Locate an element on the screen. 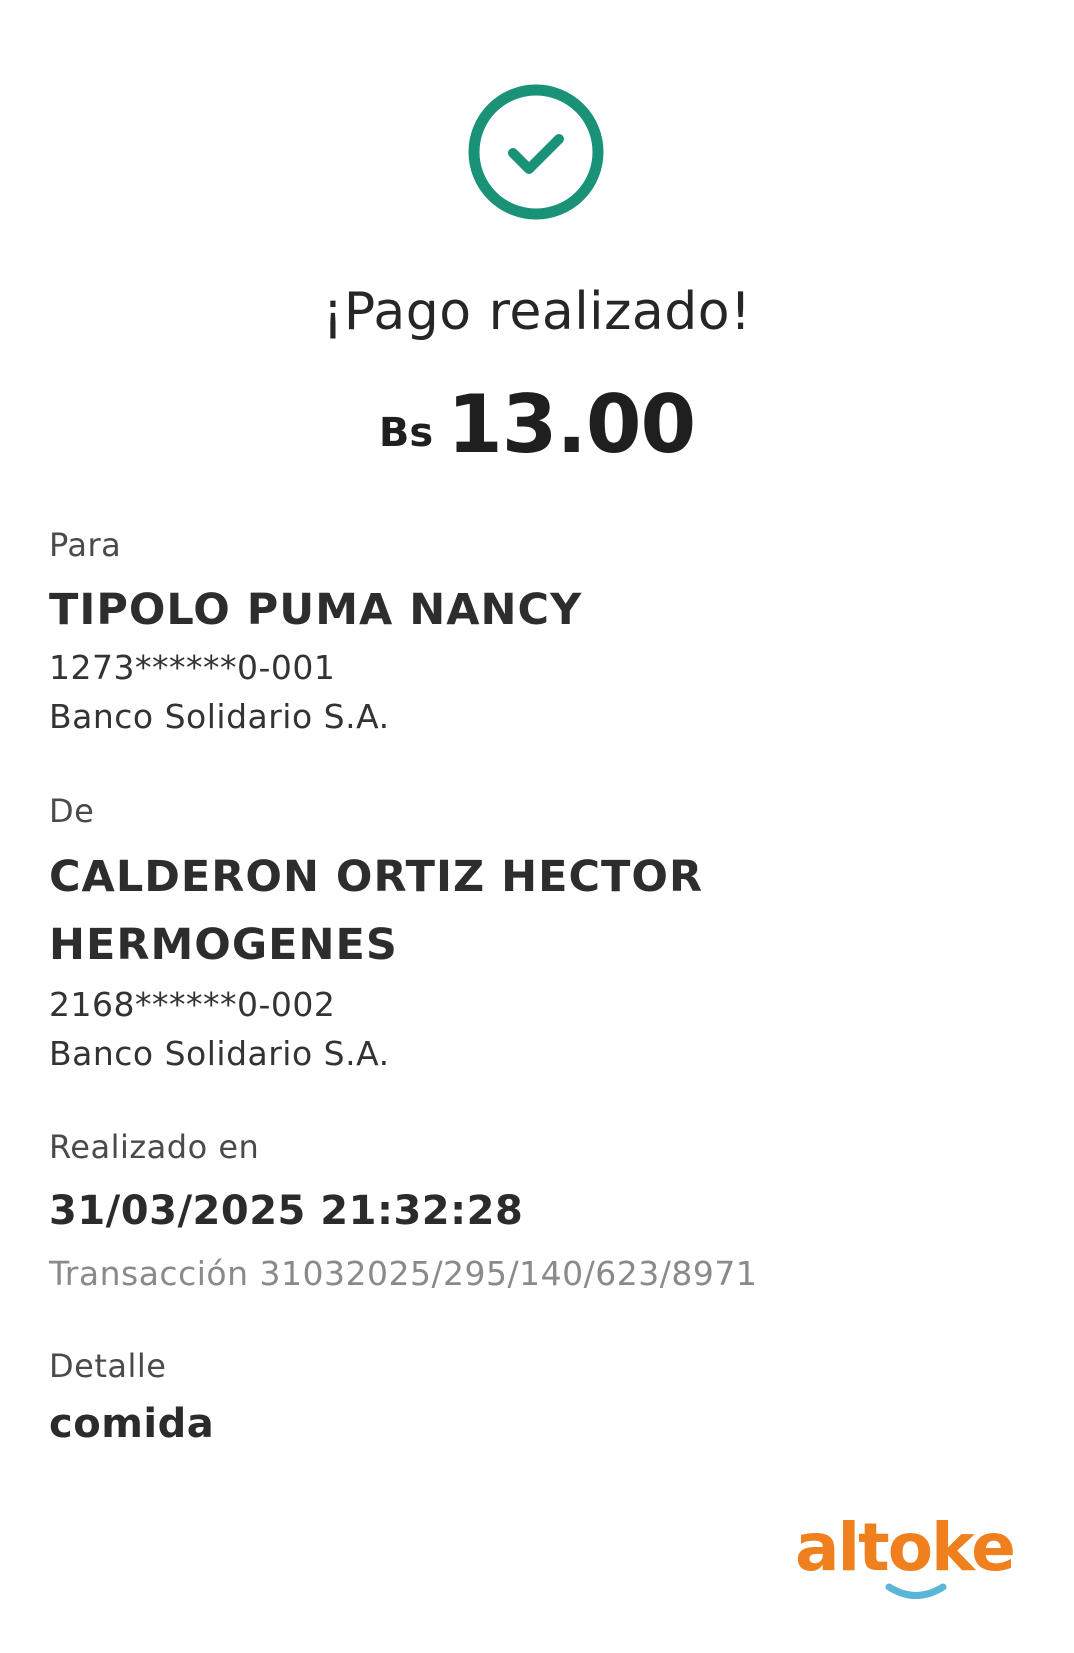 The height and width of the screenshot is (1653, 1074). check-circle-icon is located at coordinates (536, 152).